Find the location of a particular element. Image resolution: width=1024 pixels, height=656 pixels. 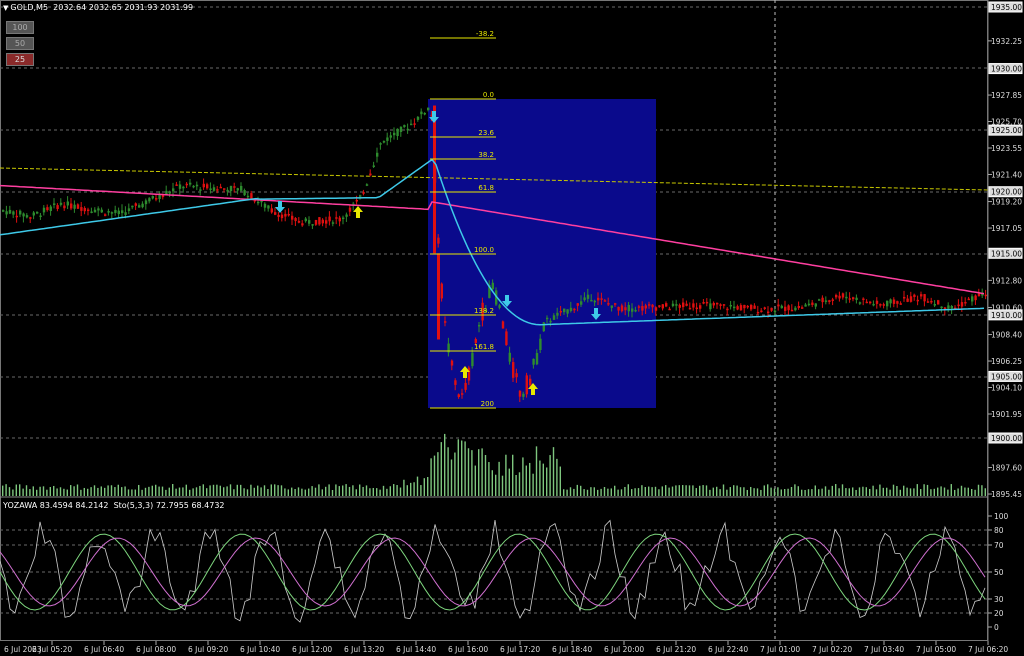

zoom-50-button: 50 is located at coordinates (20, 43).